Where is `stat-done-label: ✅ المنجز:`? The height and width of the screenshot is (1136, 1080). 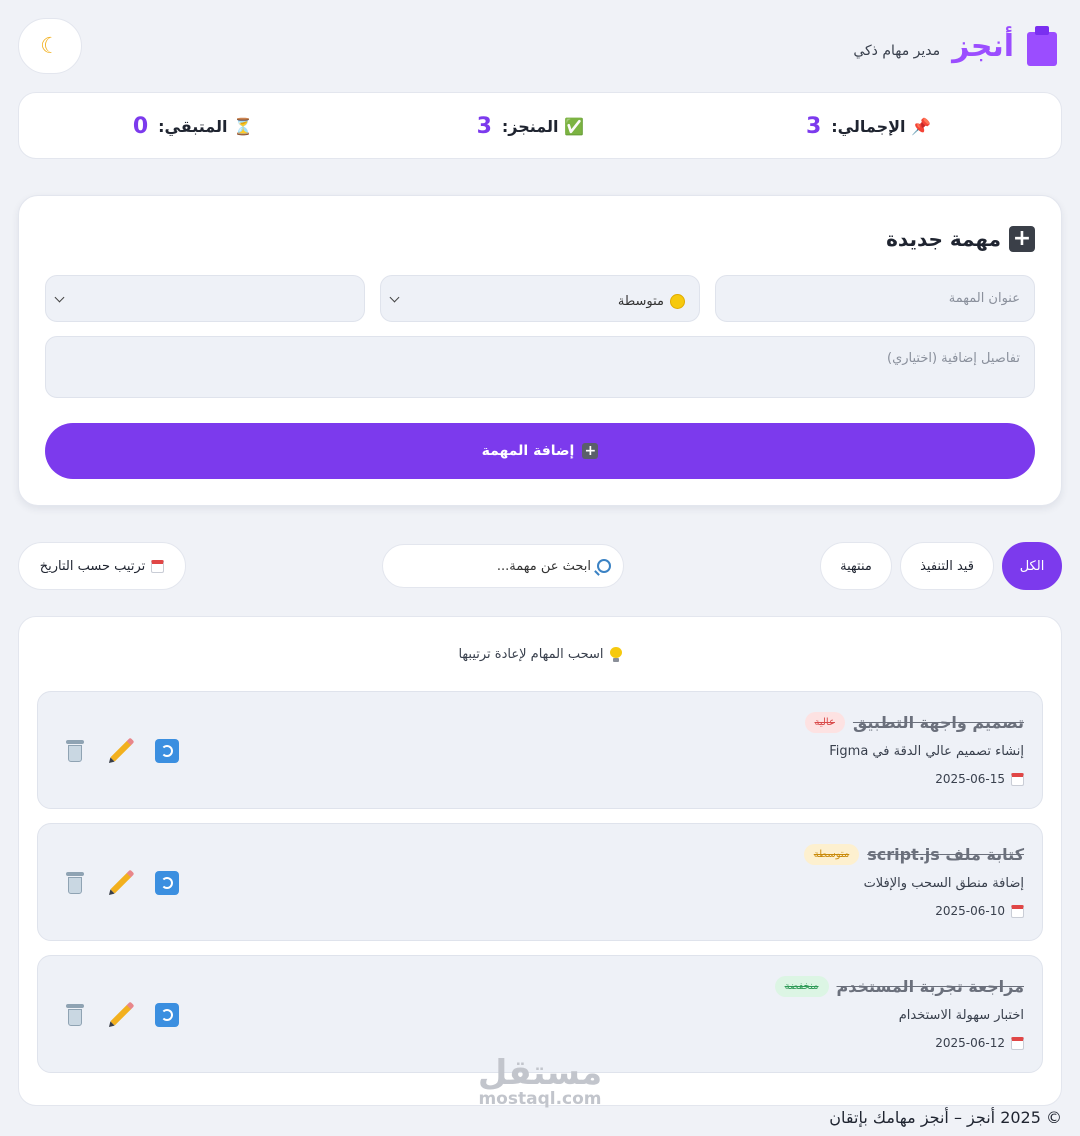 stat-done-label: ✅ المنجز: is located at coordinates (542, 126).